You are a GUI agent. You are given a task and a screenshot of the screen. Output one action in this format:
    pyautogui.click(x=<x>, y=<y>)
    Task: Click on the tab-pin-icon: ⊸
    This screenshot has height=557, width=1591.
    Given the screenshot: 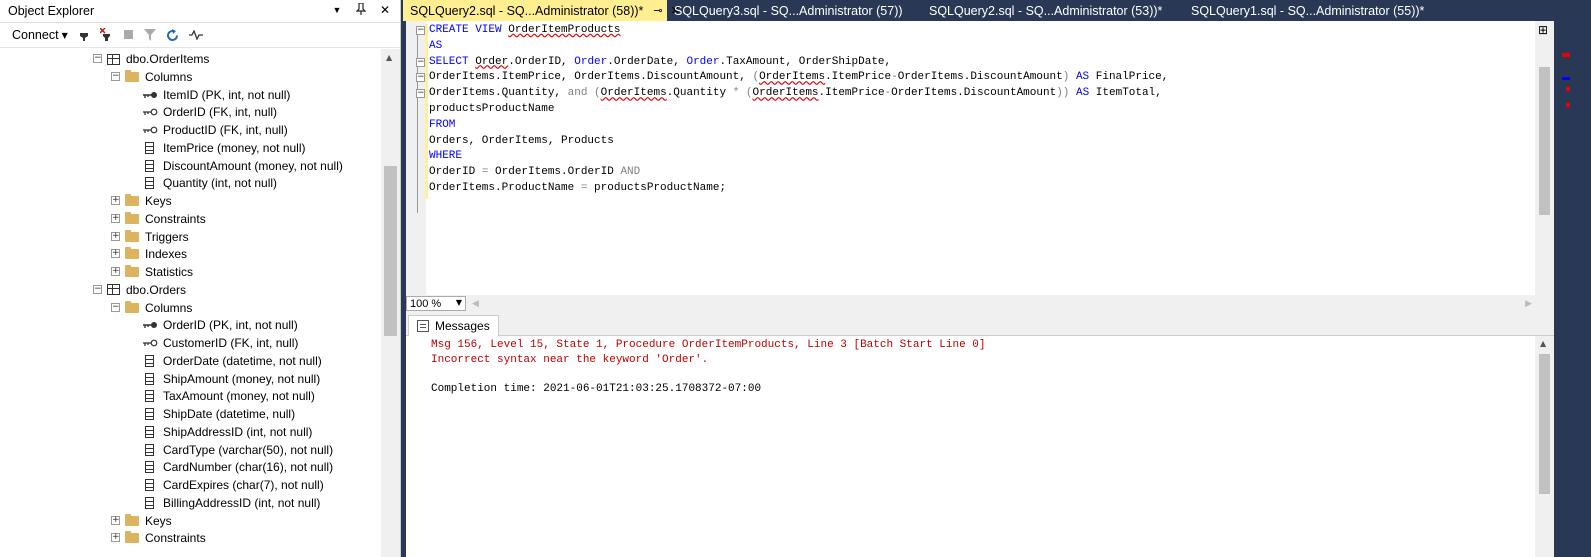 What is the action you would take?
    pyautogui.click(x=657, y=10)
    